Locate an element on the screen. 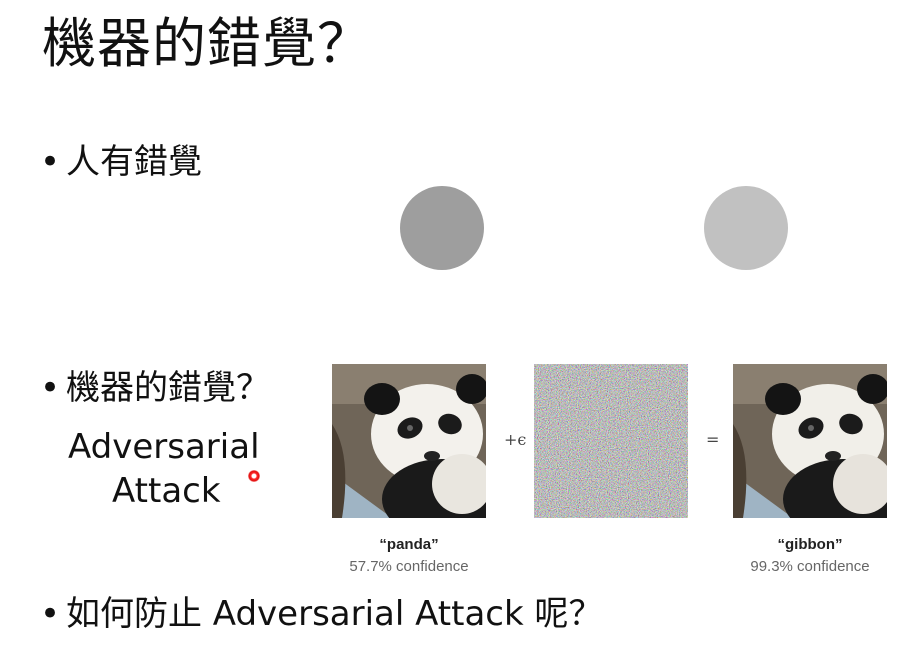  subtitle-adversarial: Adversarial is located at coordinates (164, 447).